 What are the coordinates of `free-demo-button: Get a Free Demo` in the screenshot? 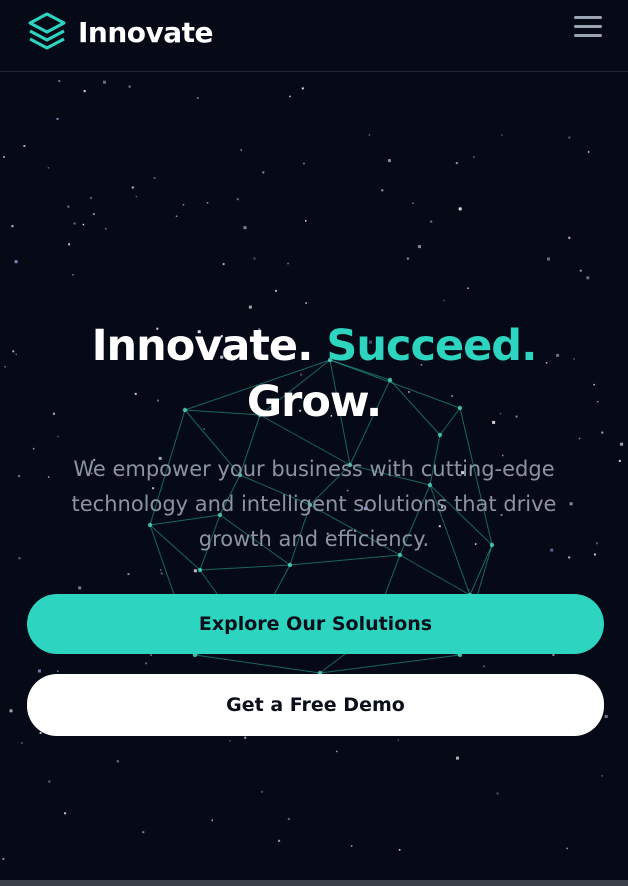 It's located at (315, 705).